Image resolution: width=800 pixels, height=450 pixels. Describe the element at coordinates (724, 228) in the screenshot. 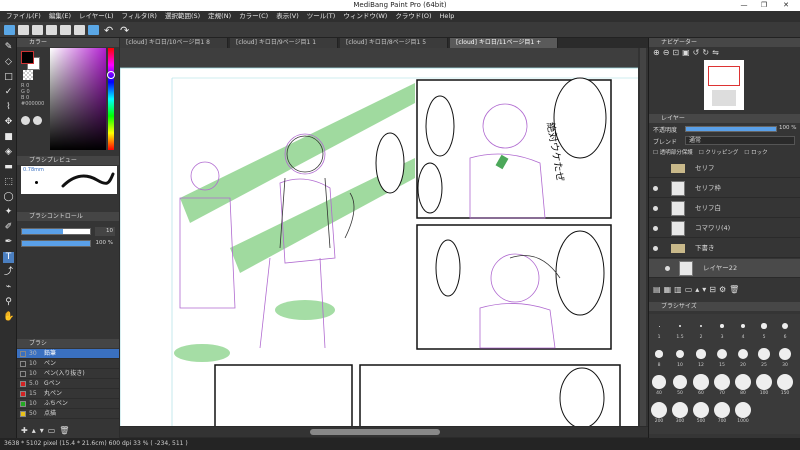

I see `layer-item: コマワリ(4)` at that location.